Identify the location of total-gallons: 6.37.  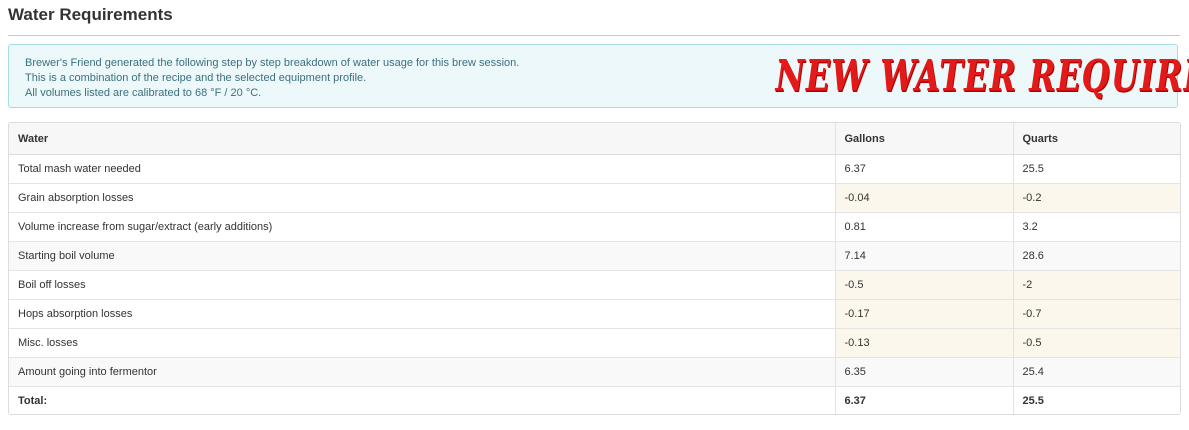
(923, 400).